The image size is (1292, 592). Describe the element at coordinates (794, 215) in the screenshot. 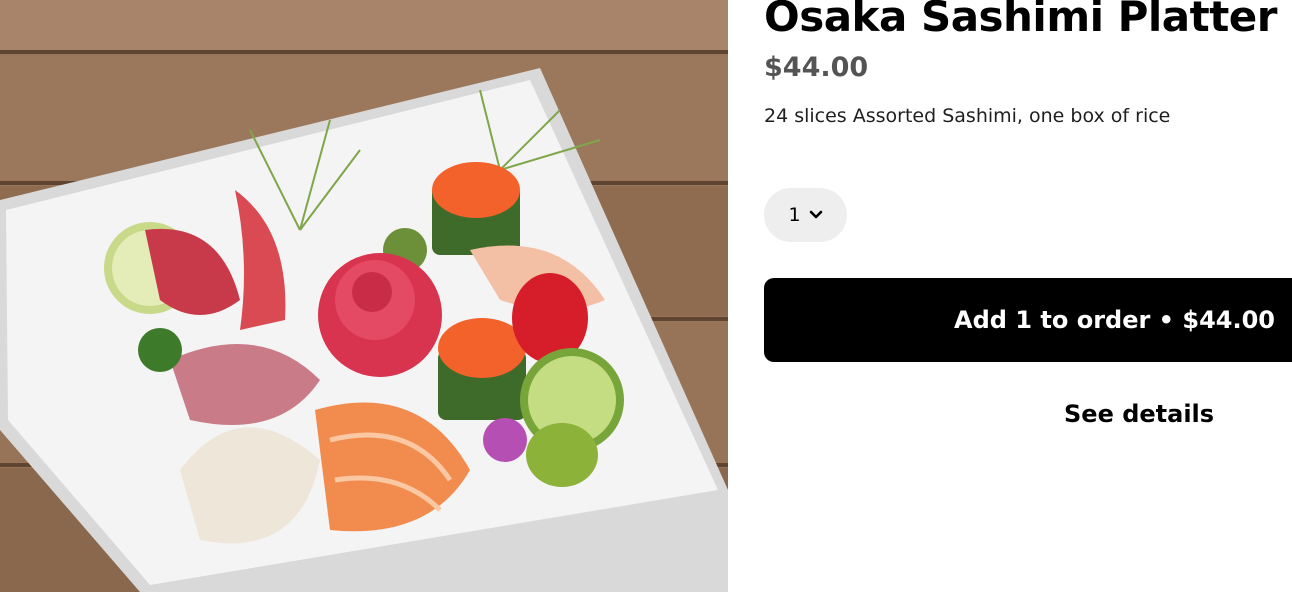

I see `quantity-value: 1` at that location.